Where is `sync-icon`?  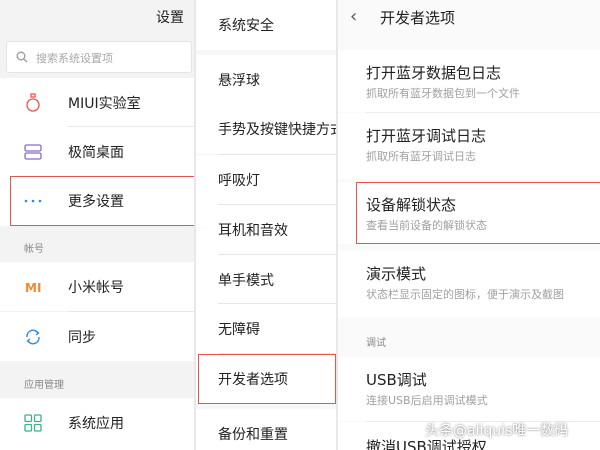
sync-icon is located at coordinates (33, 337).